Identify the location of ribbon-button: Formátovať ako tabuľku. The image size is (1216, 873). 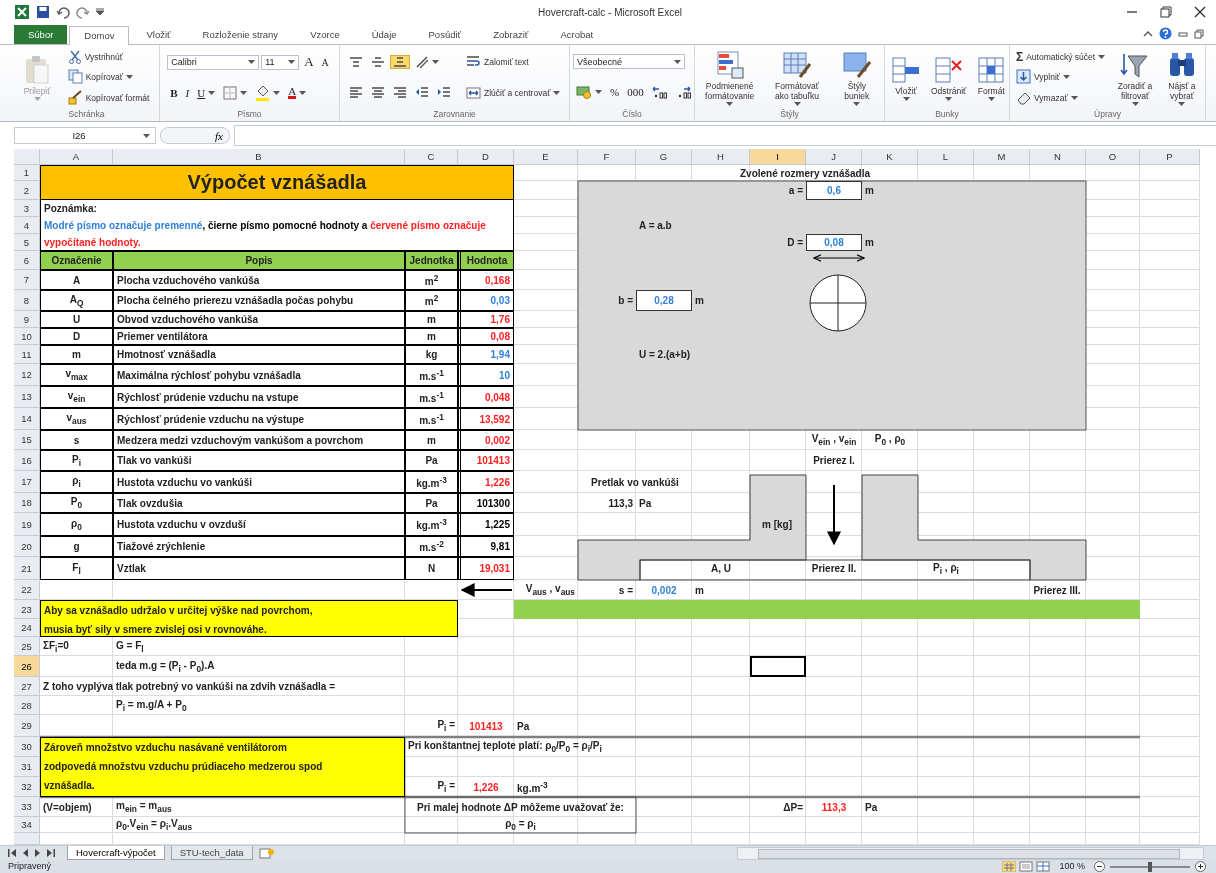
(797, 77).